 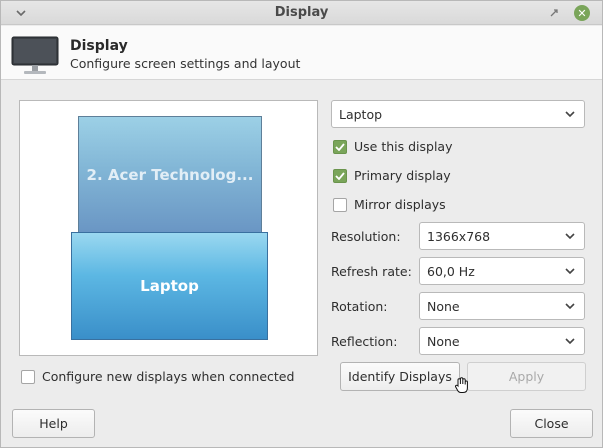 What do you see at coordinates (400, 204) in the screenshot?
I see `mirror-displays-label: Mirror displays` at bounding box center [400, 204].